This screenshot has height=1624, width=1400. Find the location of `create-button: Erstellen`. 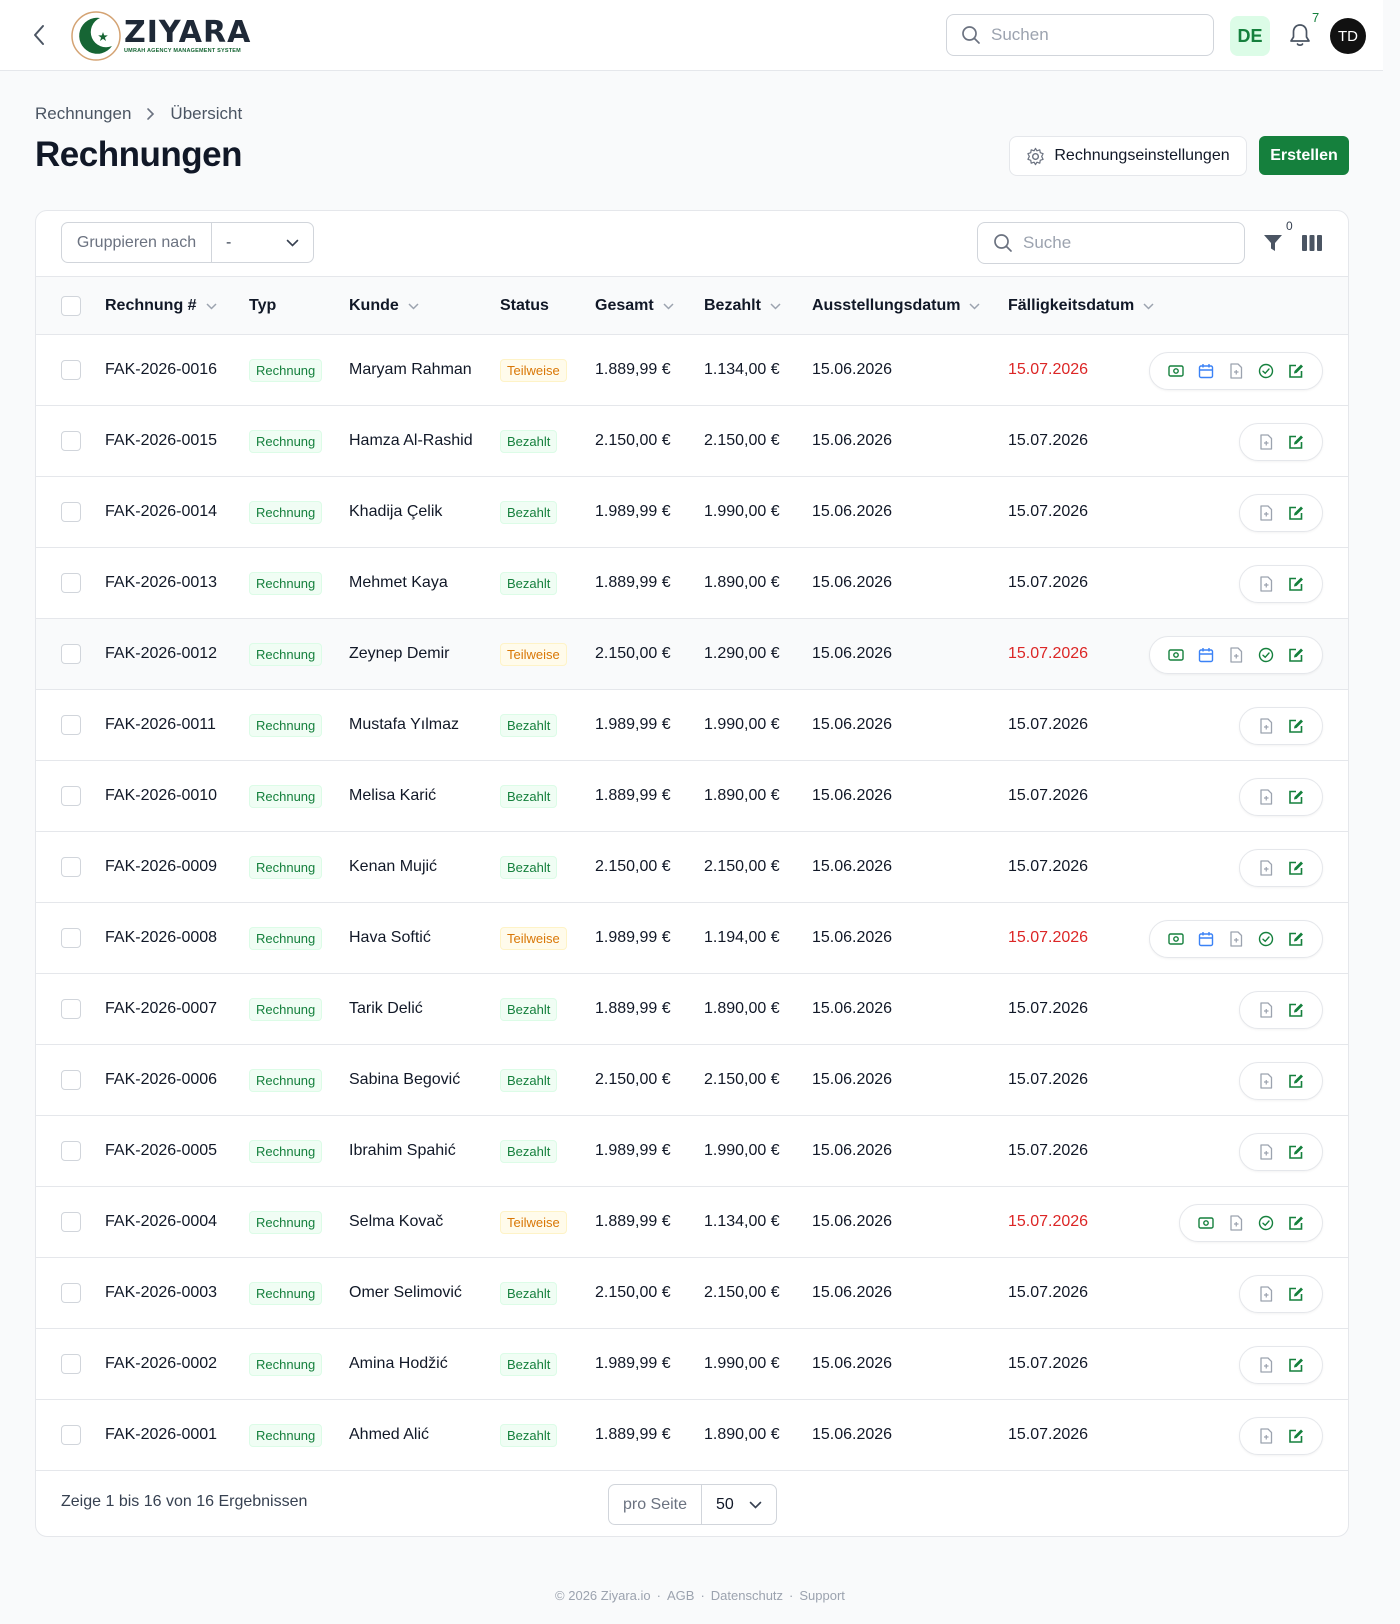

create-button: Erstellen is located at coordinates (1304, 155).